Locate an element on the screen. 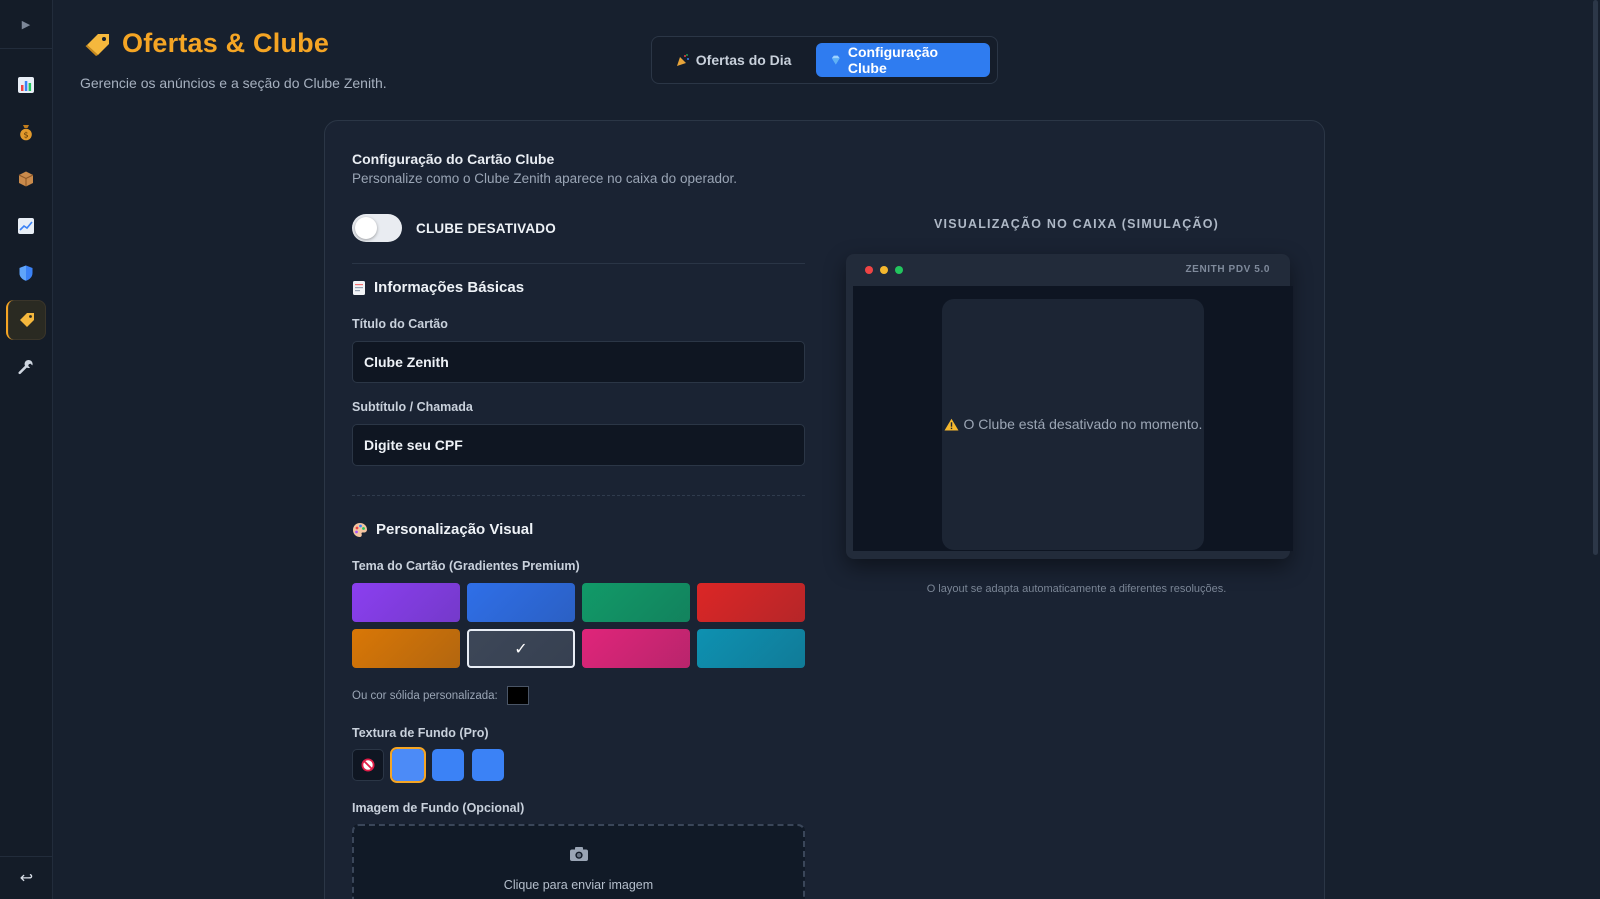 The image size is (1600, 899). sidebar: ▶ $ ↩ is located at coordinates (26, 449).